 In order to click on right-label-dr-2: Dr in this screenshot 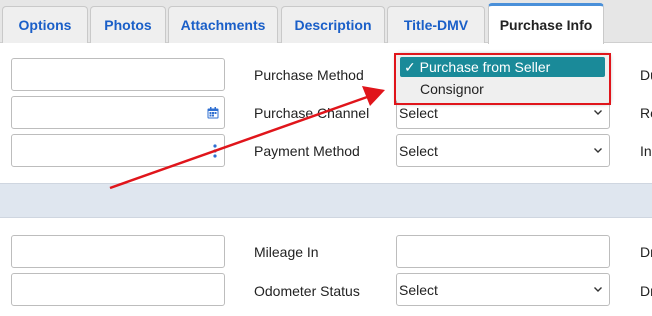, I will do `click(646, 291)`.